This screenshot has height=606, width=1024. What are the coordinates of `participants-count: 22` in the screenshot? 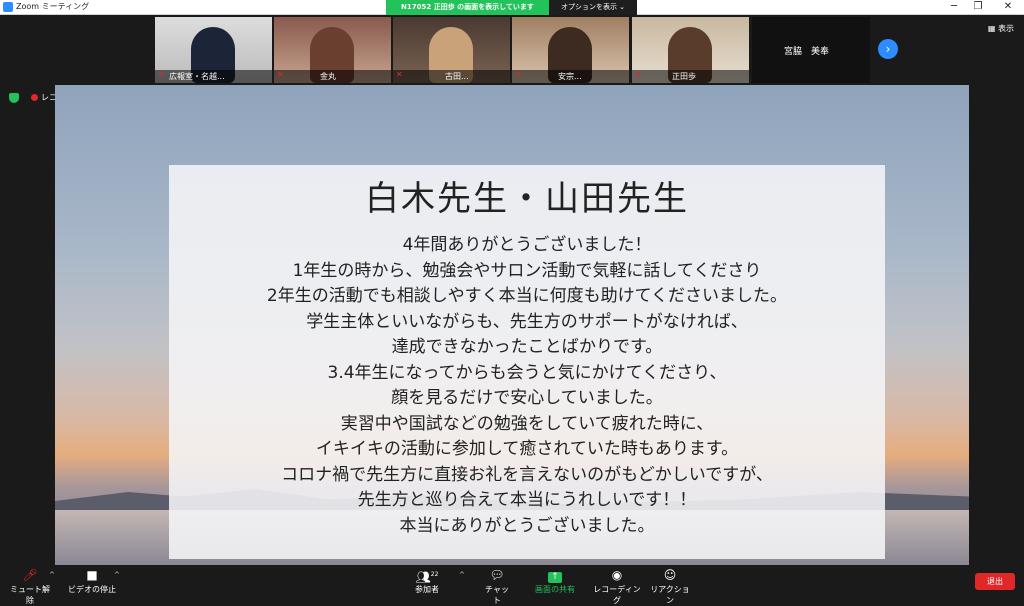 It's located at (434, 574).